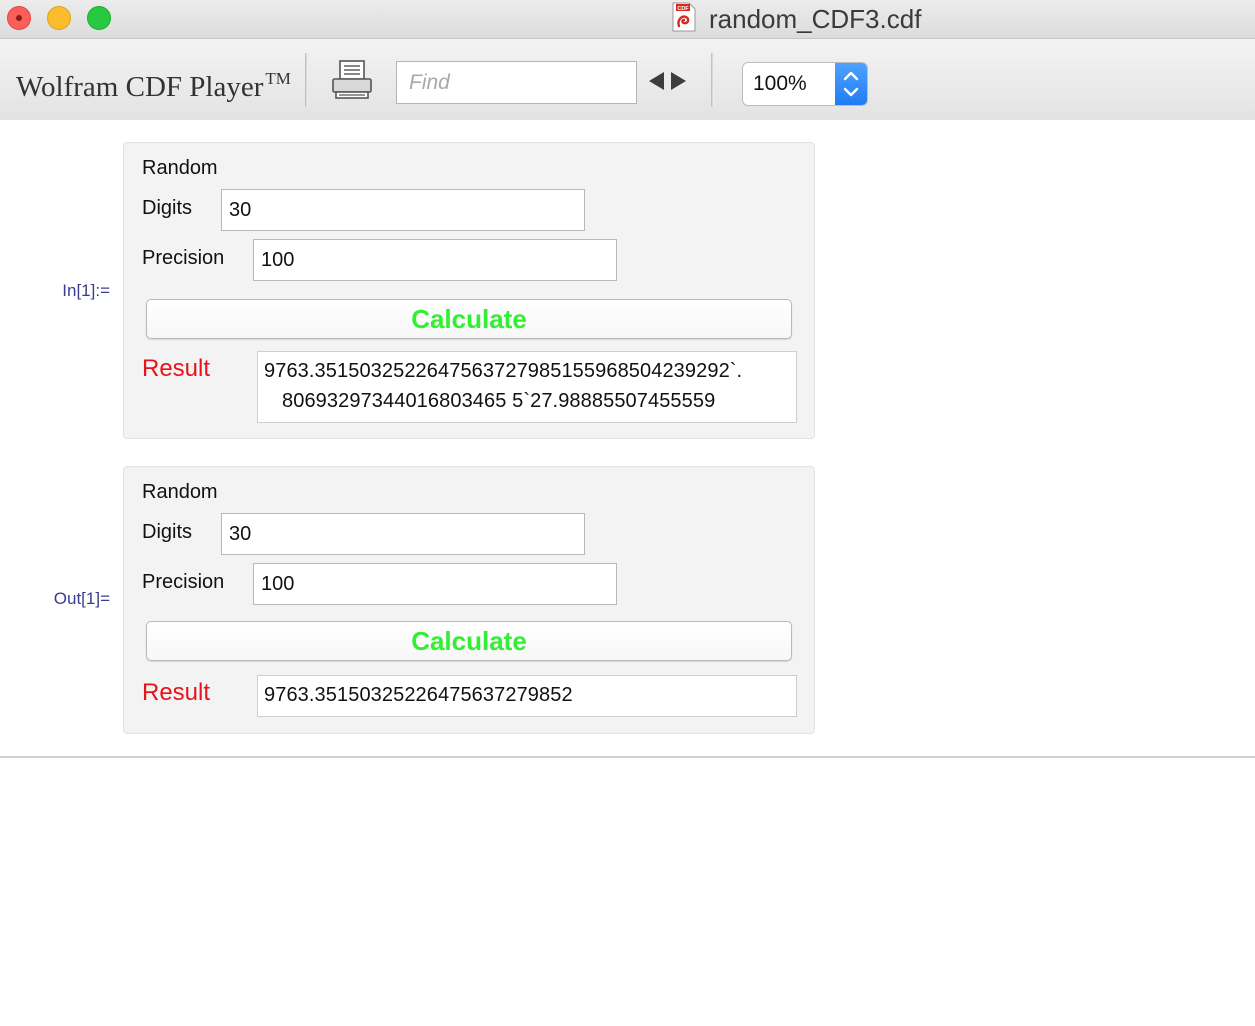 Image resolution: width=1255 pixels, height=1026 pixels. Describe the element at coordinates (59, 18) in the screenshot. I see `minimize-window-button` at that location.